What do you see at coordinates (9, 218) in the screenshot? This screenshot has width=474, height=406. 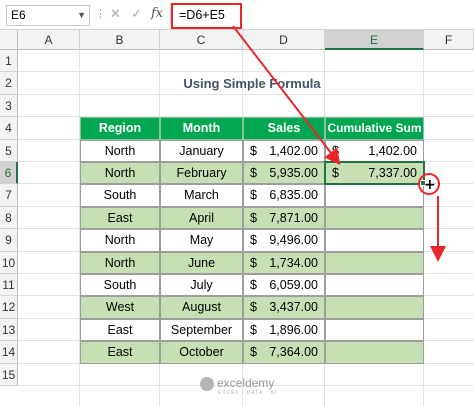 I see `row-header-8: 8` at bounding box center [9, 218].